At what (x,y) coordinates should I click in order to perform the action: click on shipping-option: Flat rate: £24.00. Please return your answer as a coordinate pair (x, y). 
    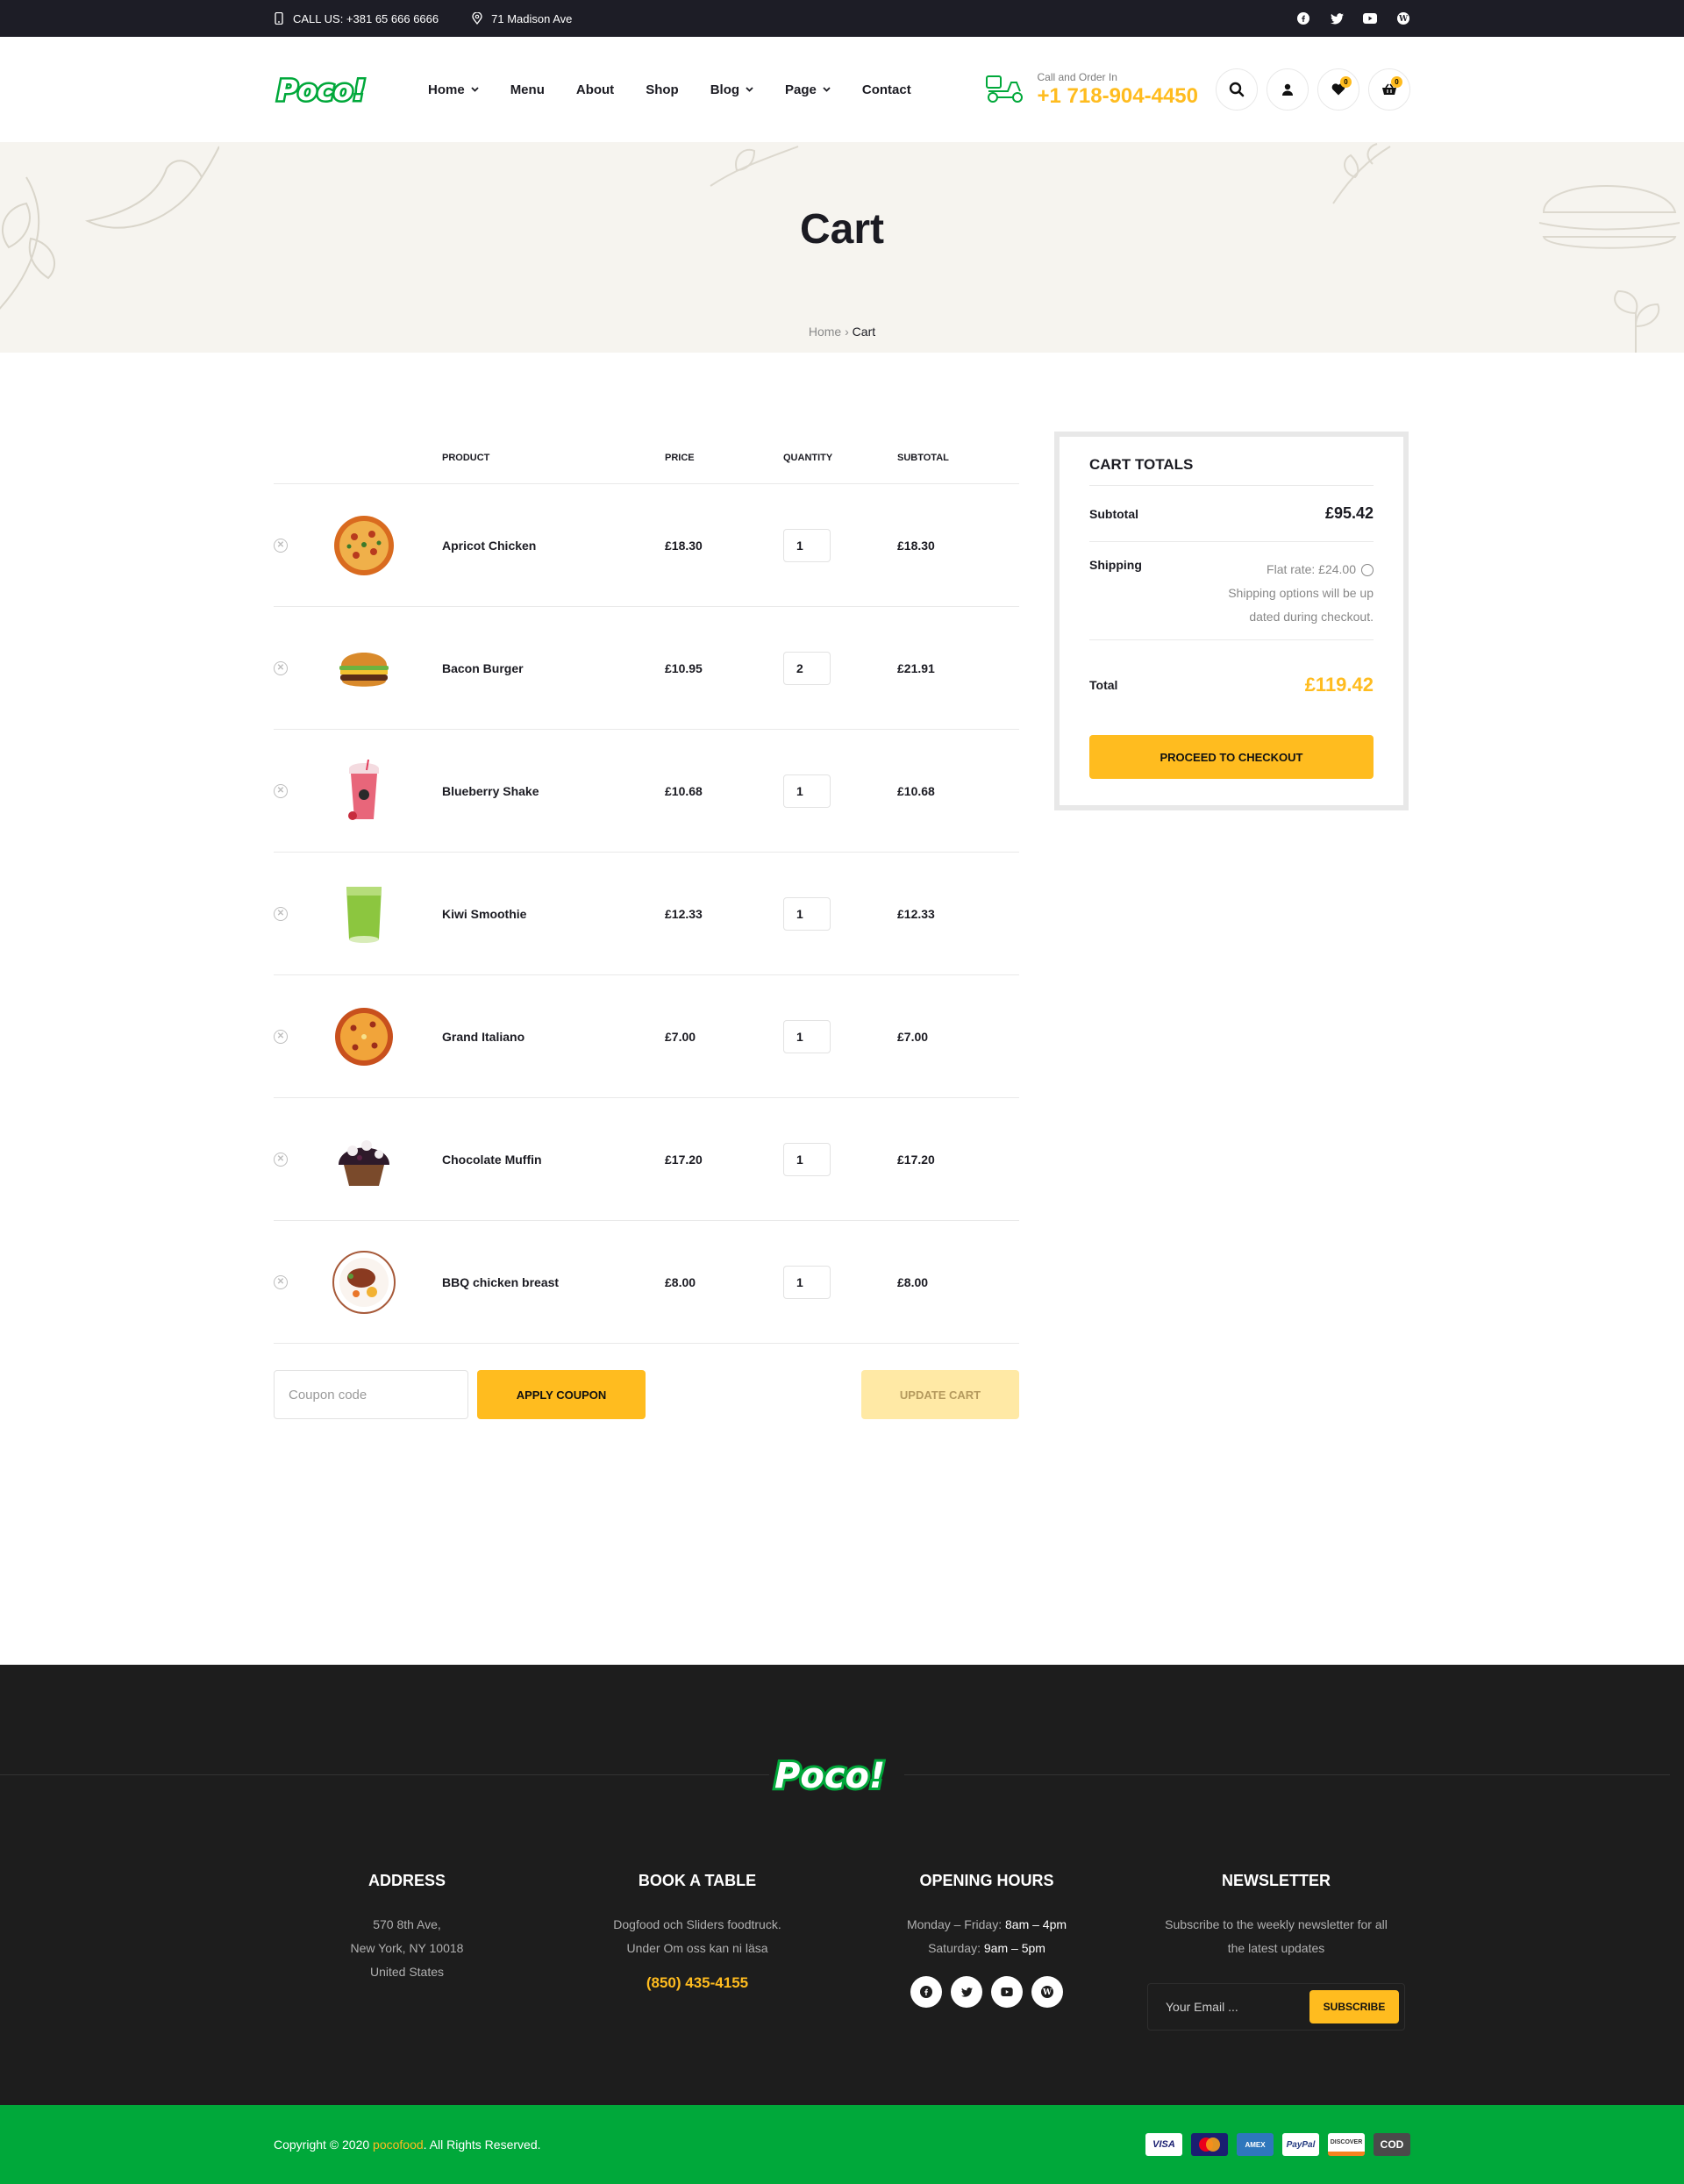
    Looking at the image, I should click on (1301, 570).